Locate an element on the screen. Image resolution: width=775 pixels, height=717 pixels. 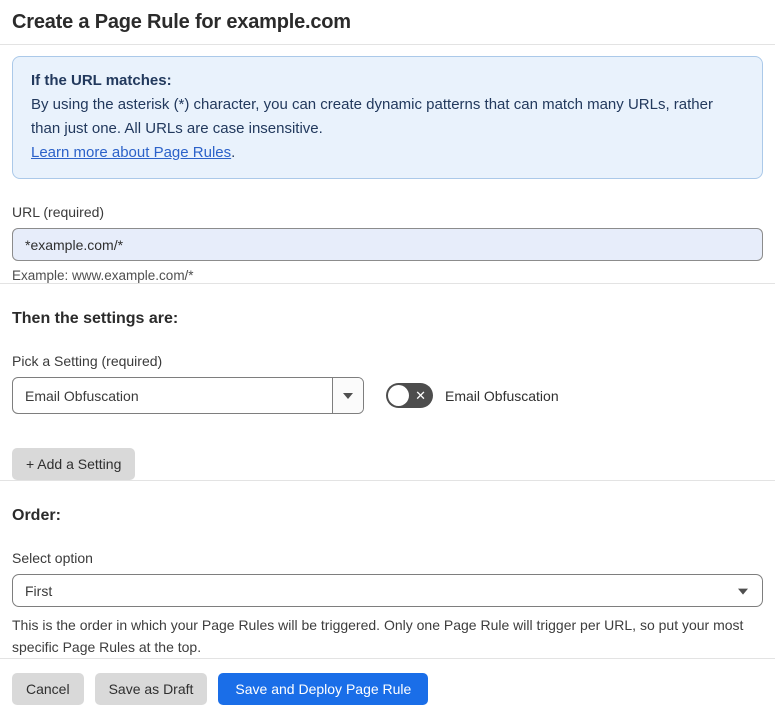
link-suffix: . is located at coordinates (233, 152).